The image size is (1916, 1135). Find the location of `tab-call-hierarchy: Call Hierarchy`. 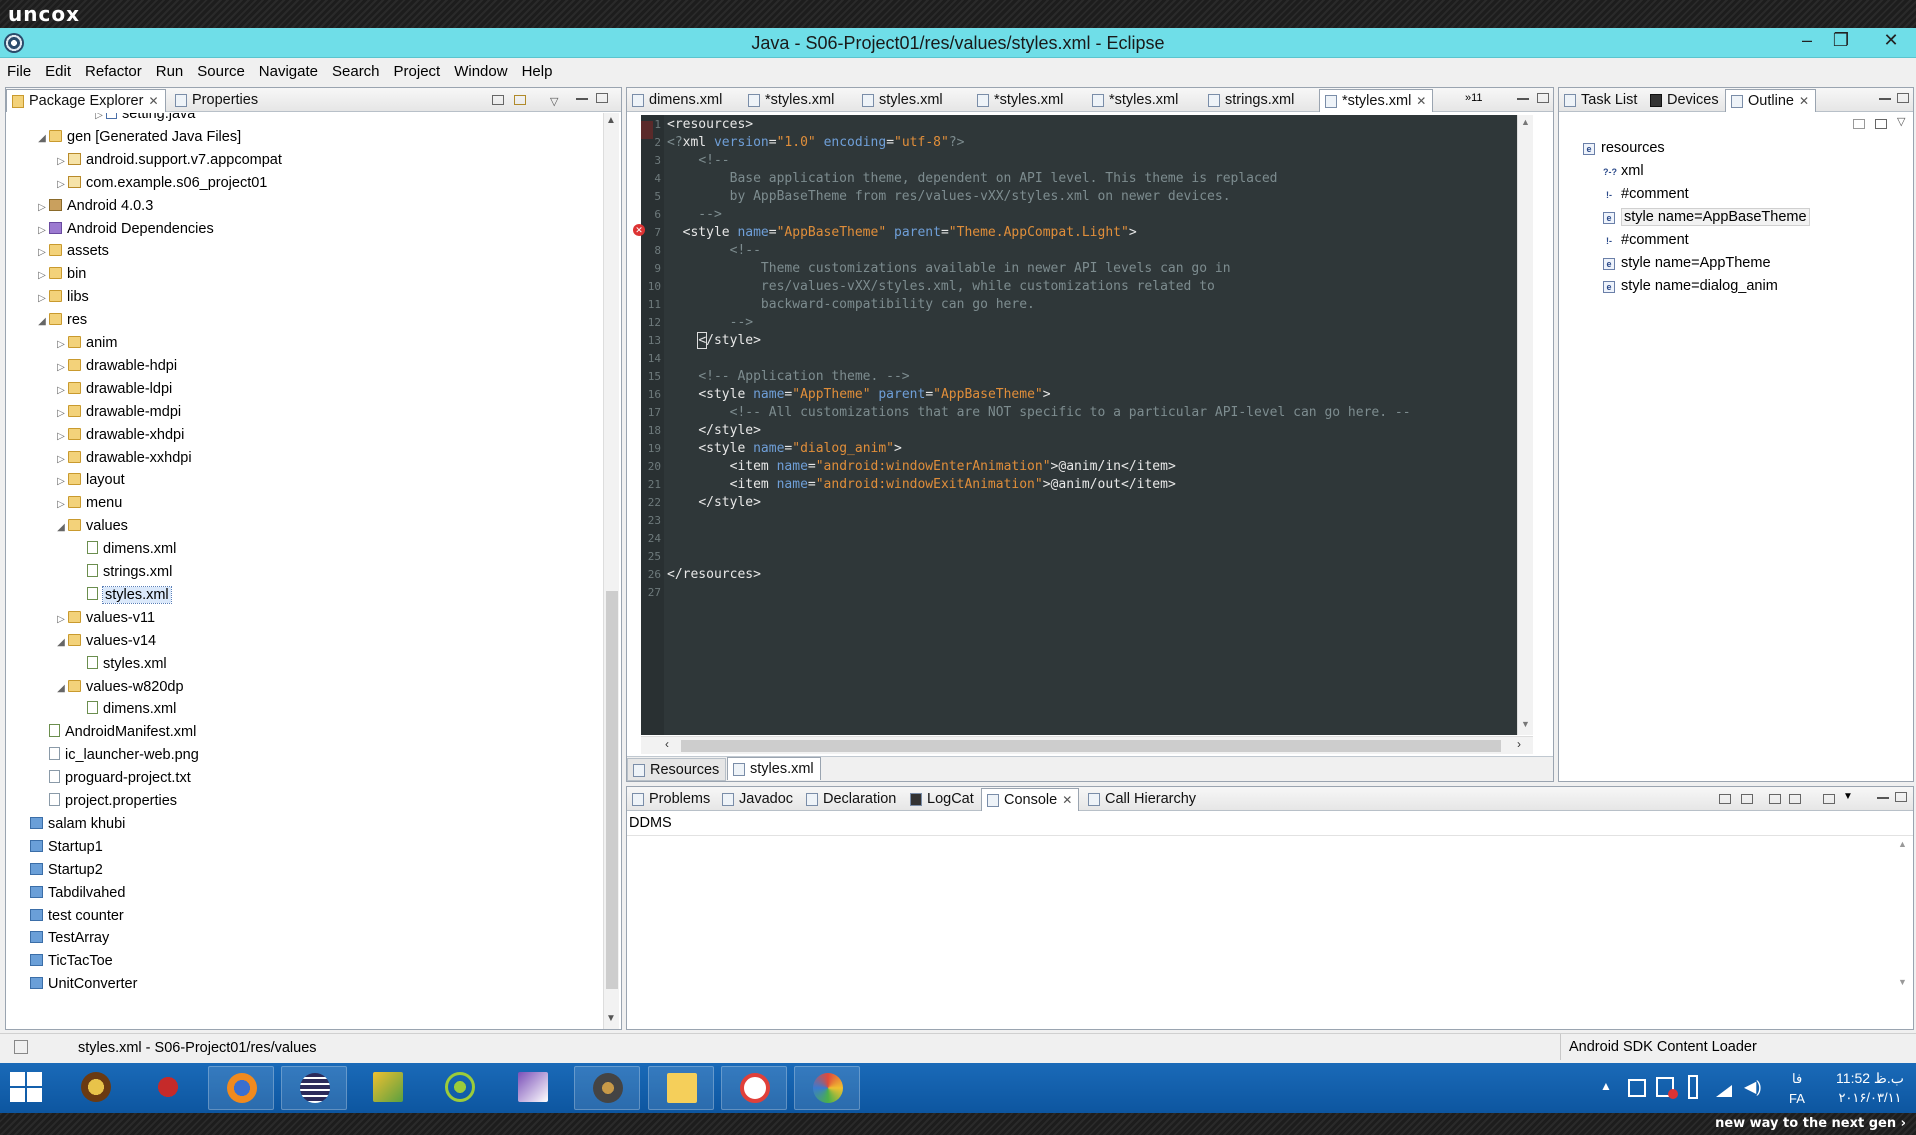

tab-call-hierarchy: Call Hierarchy is located at coordinates (1142, 799).